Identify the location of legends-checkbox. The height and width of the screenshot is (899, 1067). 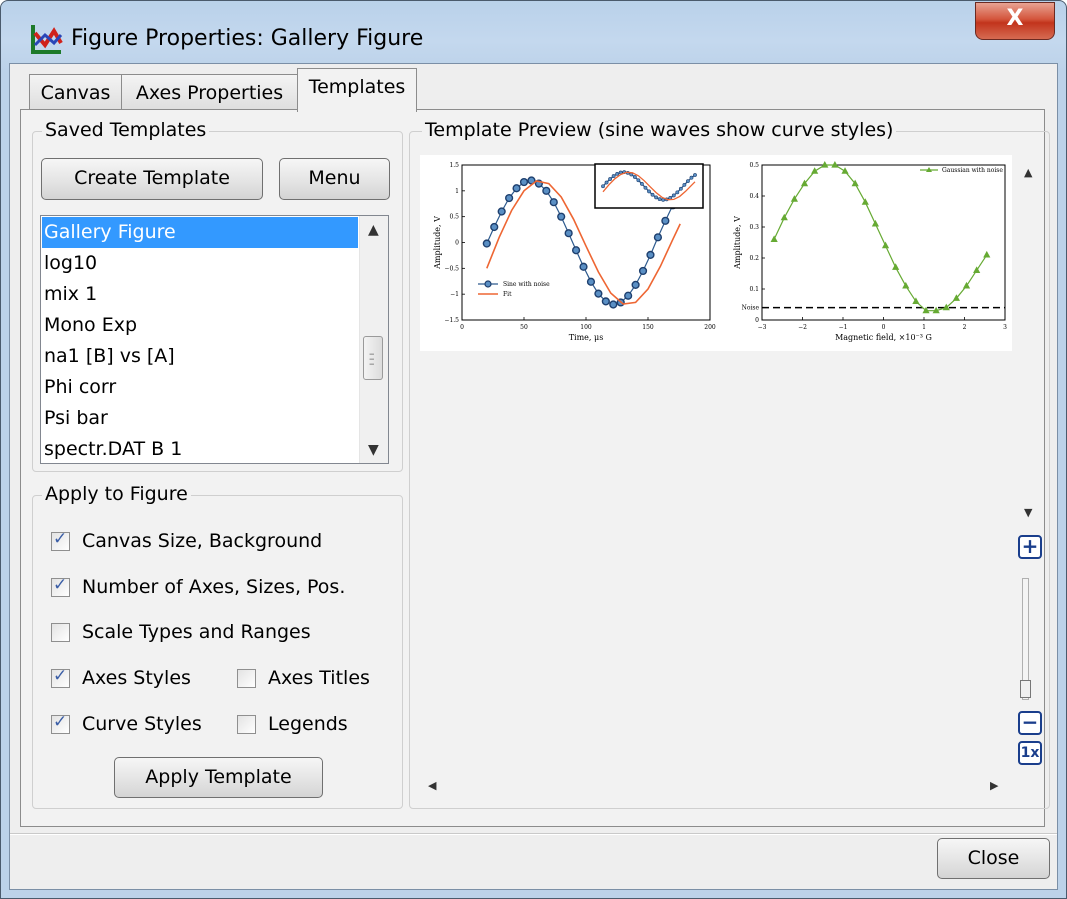
(246, 724).